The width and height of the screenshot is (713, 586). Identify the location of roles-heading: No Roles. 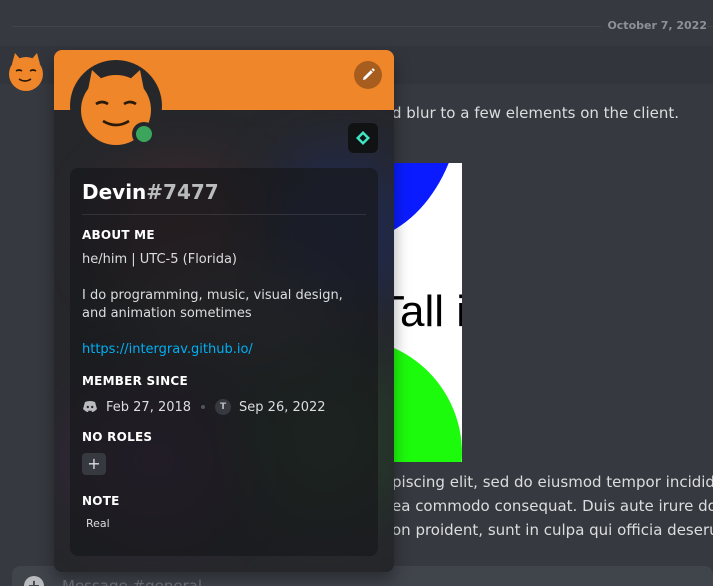
(117, 437).